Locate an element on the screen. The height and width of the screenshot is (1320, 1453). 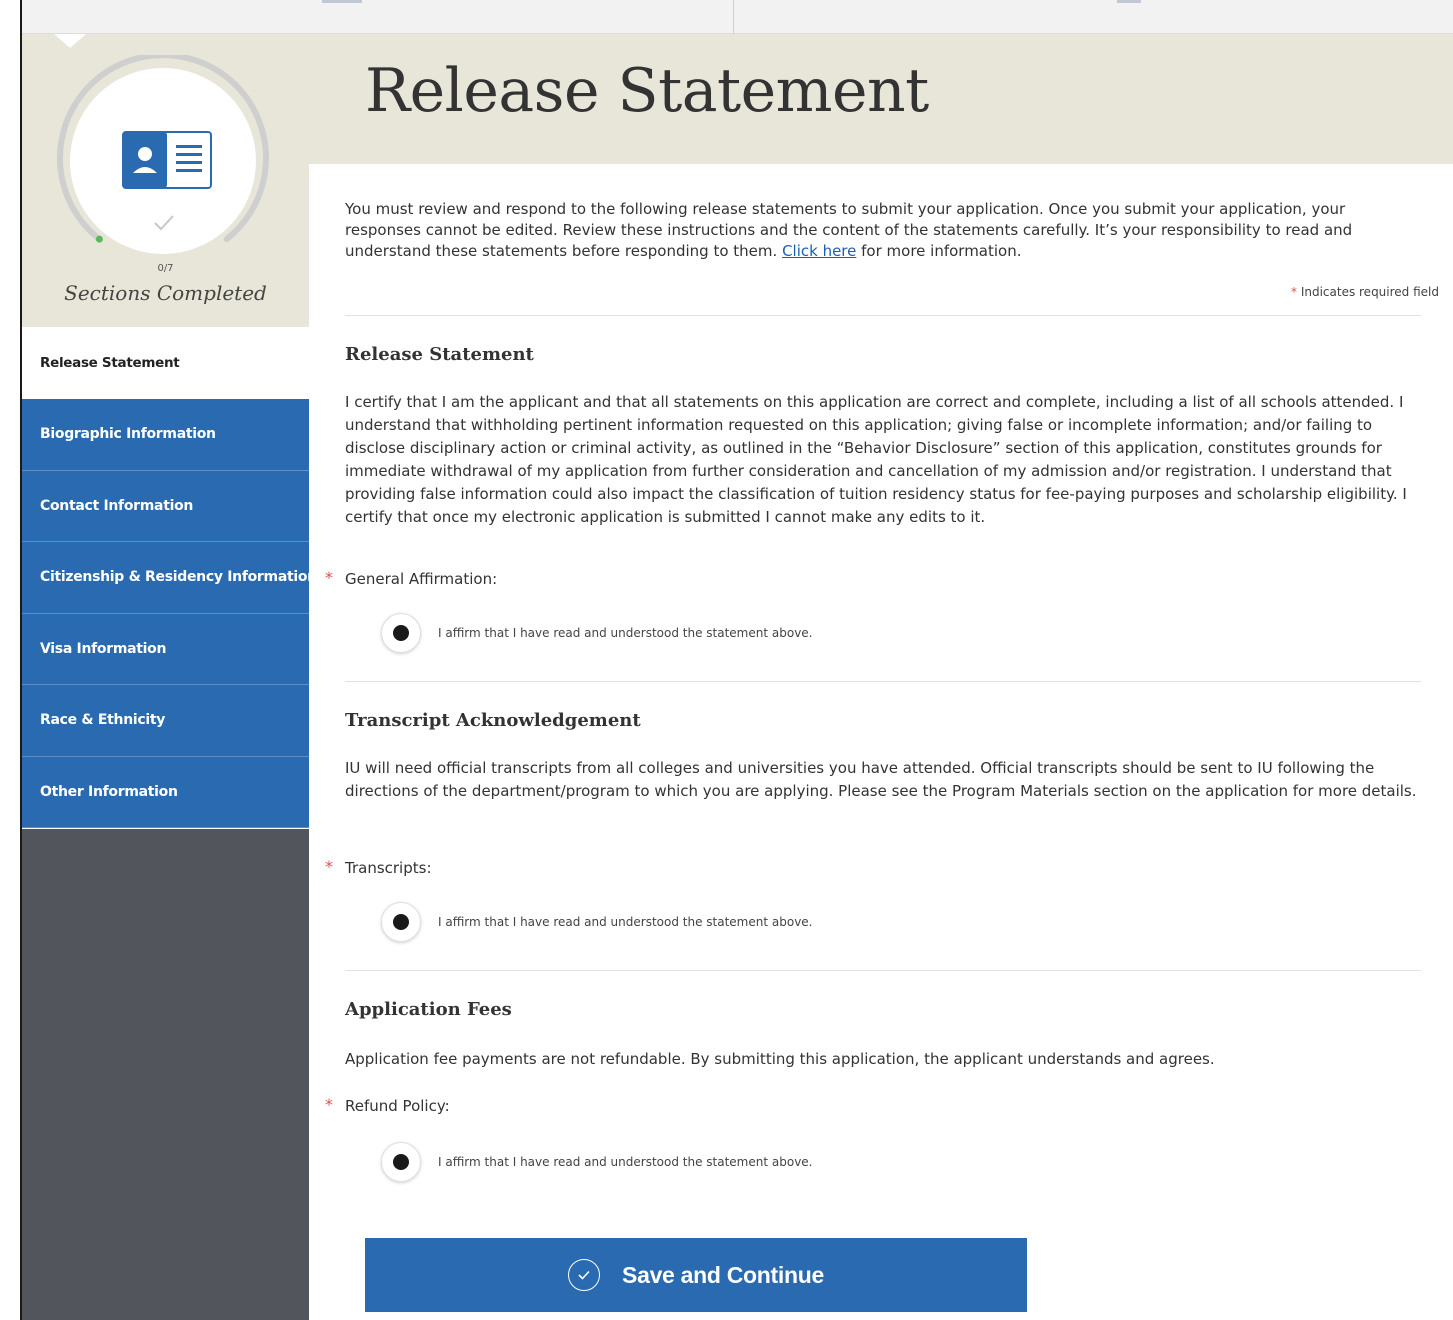
field-label-text: General Affirmation: is located at coordinates (421, 579).